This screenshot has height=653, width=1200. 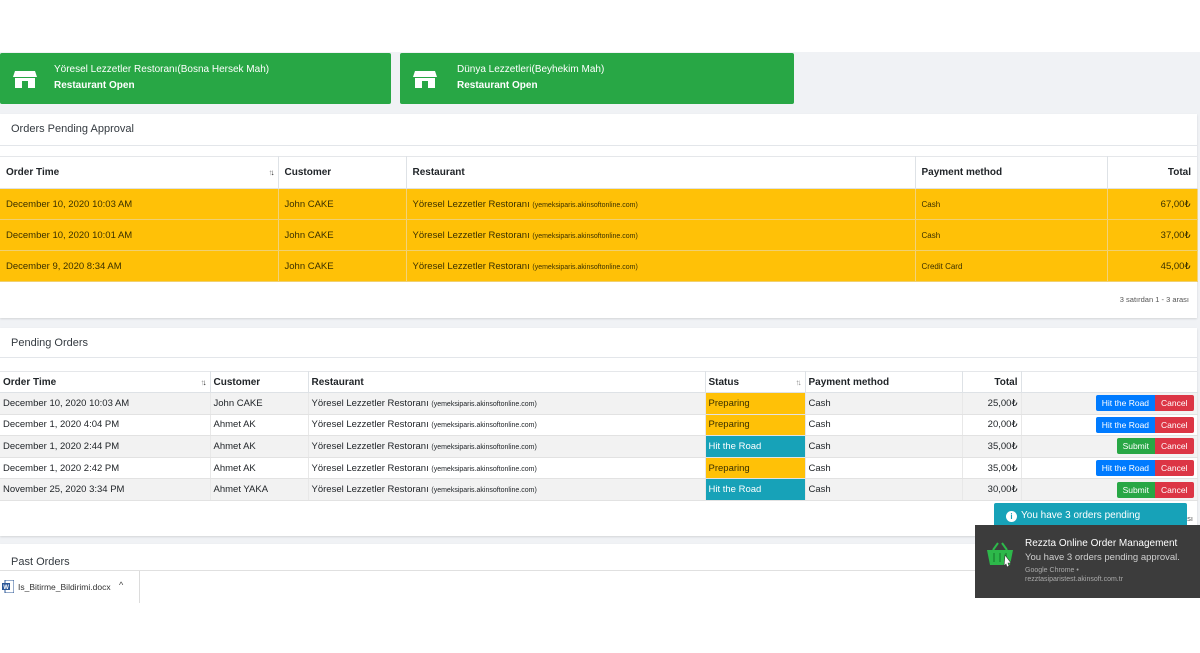 What do you see at coordinates (1011, 516) in the screenshot?
I see `info-icon: i` at bounding box center [1011, 516].